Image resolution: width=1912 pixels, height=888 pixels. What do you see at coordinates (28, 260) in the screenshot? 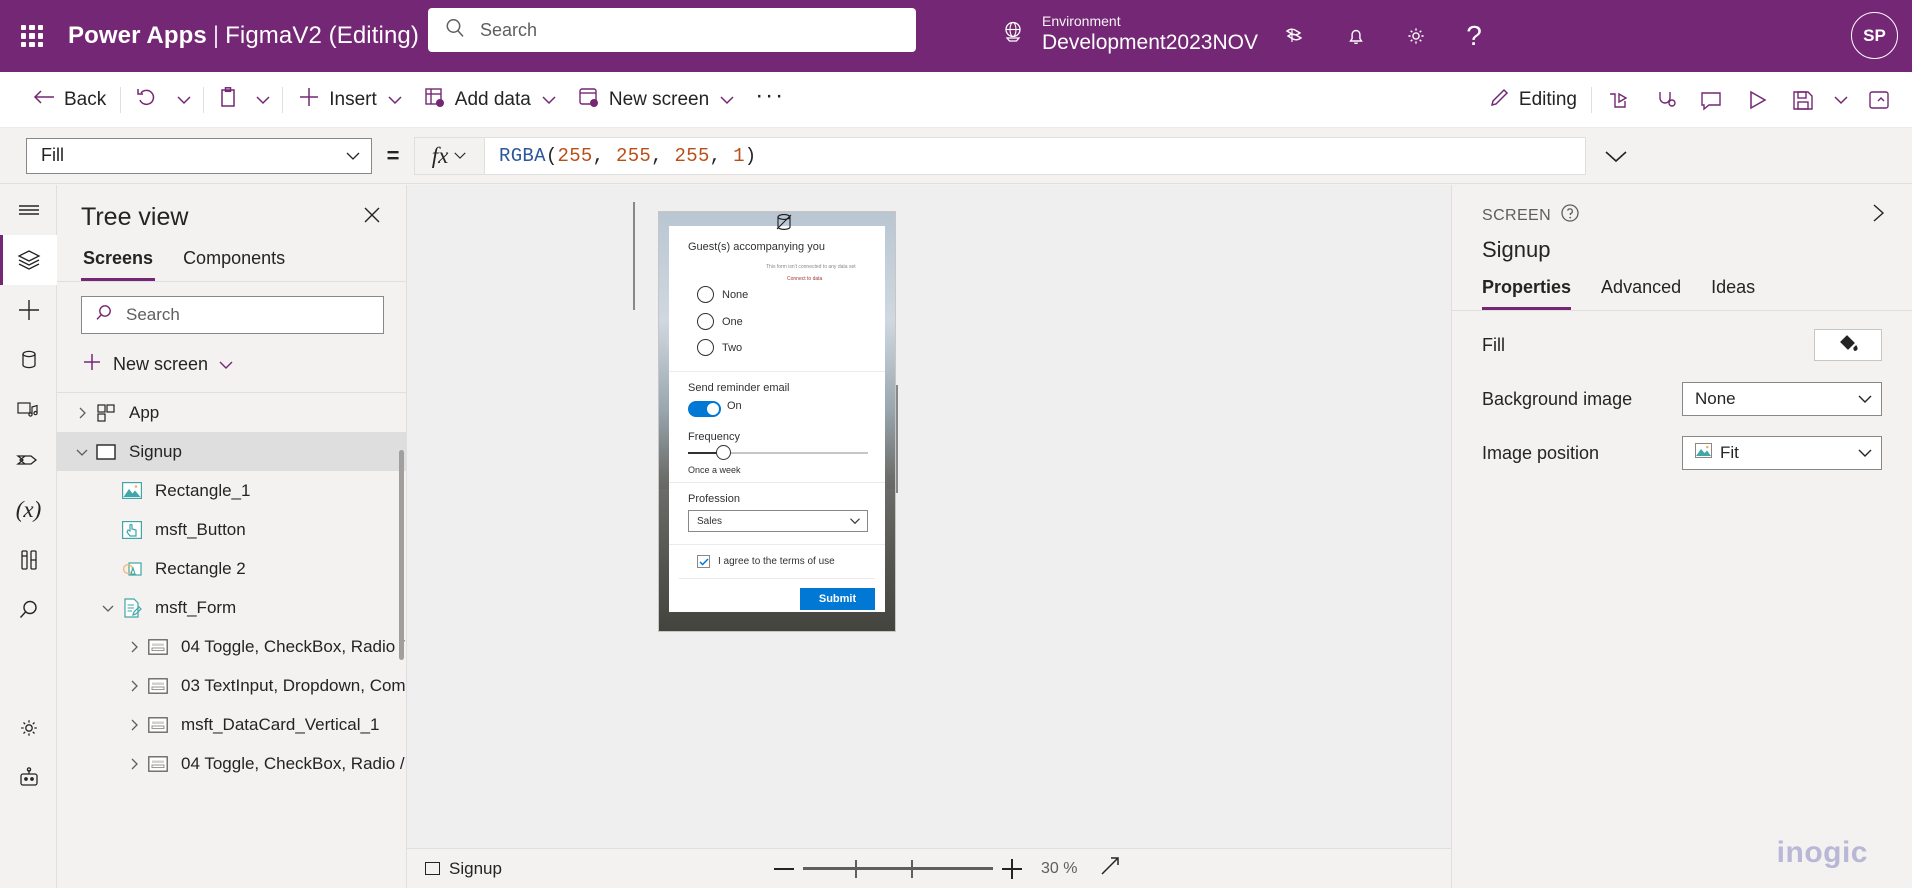
I see `tree-view-layers-icon` at bounding box center [28, 260].